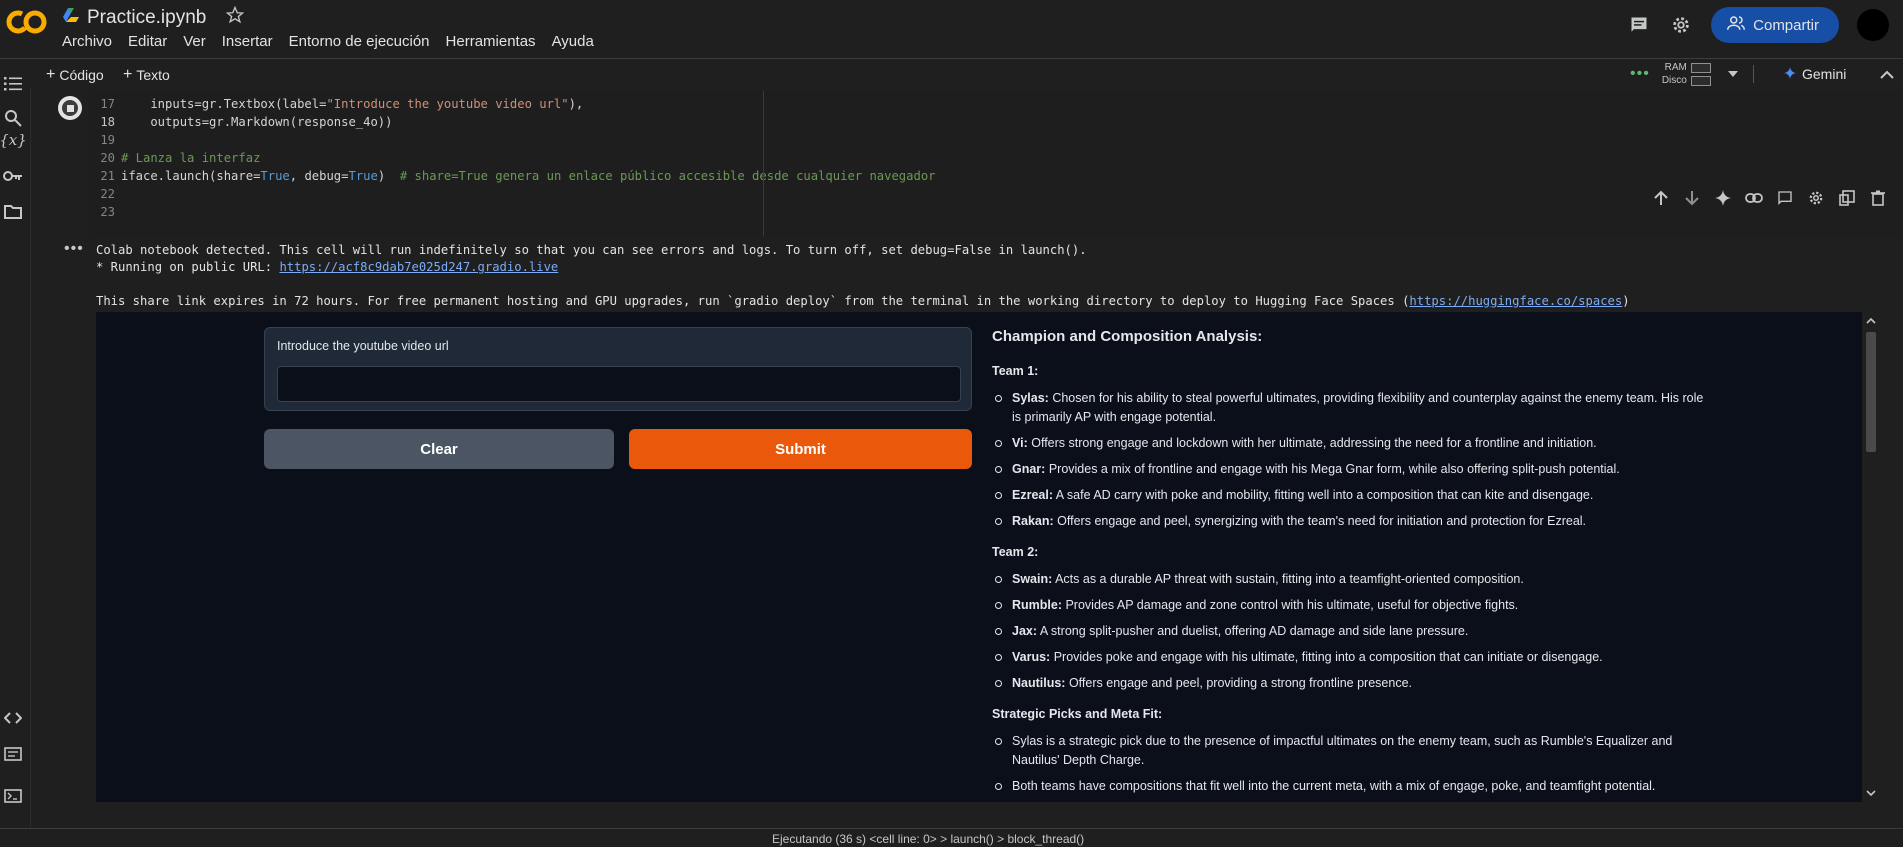  I want to click on star-icon, so click(235, 17).